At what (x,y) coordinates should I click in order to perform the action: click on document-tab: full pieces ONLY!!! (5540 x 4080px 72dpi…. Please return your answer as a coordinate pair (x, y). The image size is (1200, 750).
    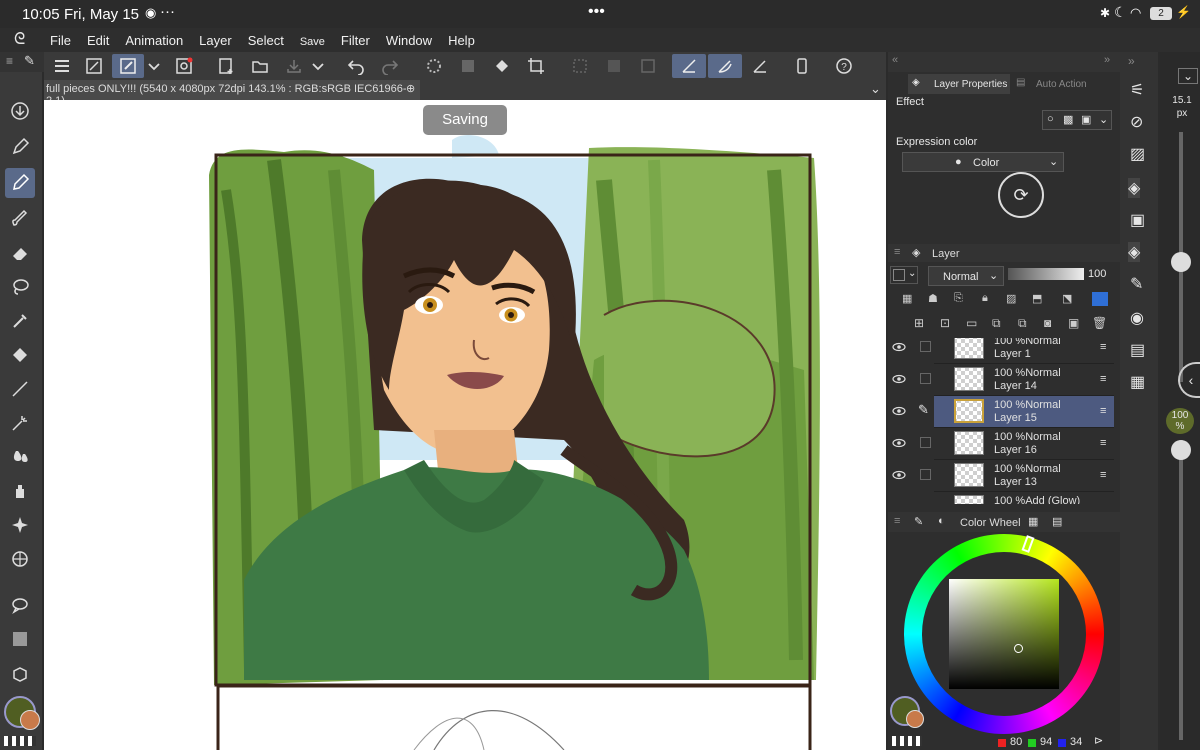
    Looking at the image, I should click on (232, 93).